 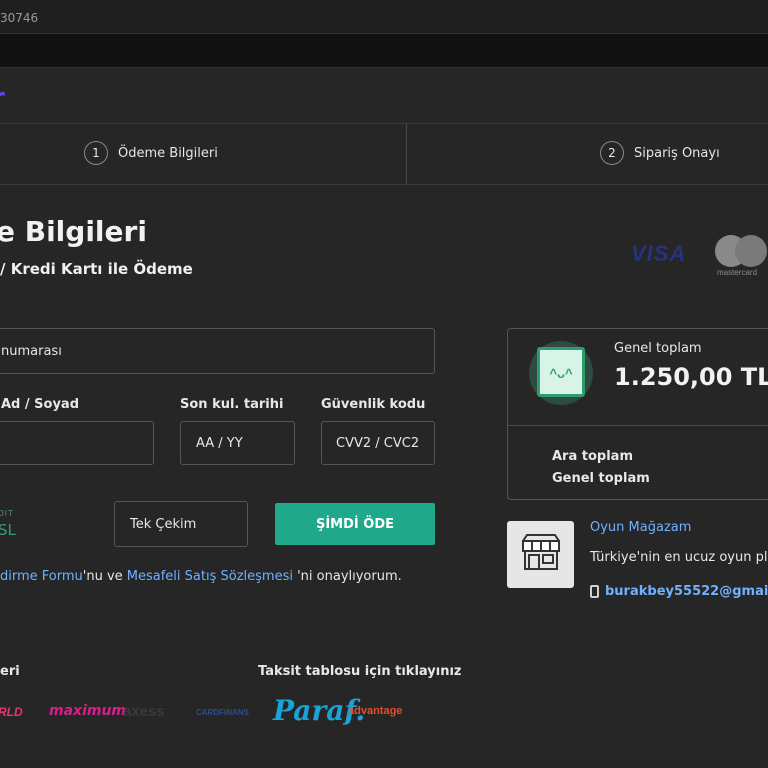 What do you see at coordinates (355, 524) in the screenshot?
I see `pay-now-button: ŞİMDİ ÖDE` at bounding box center [355, 524].